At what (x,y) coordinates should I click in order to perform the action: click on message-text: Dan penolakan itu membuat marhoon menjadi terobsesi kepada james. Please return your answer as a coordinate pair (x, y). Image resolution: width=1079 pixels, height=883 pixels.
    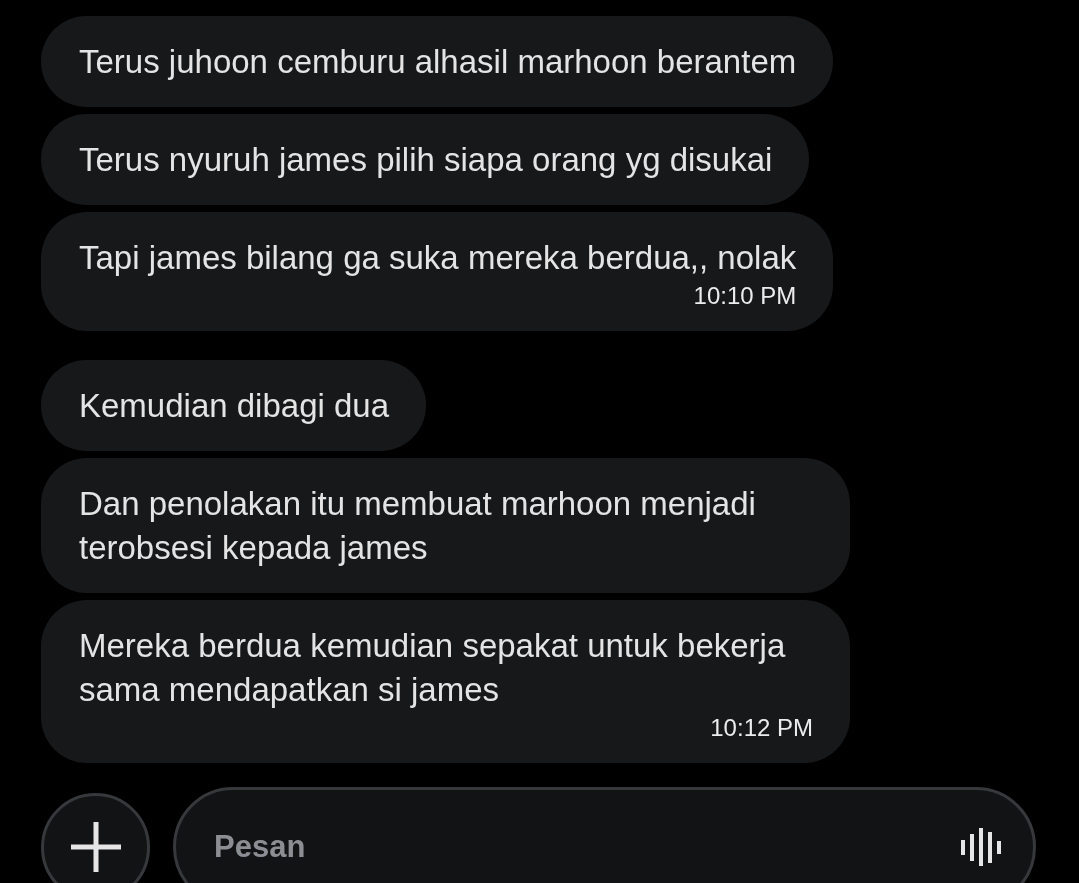
    Looking at the image, I should click on (418, 526).